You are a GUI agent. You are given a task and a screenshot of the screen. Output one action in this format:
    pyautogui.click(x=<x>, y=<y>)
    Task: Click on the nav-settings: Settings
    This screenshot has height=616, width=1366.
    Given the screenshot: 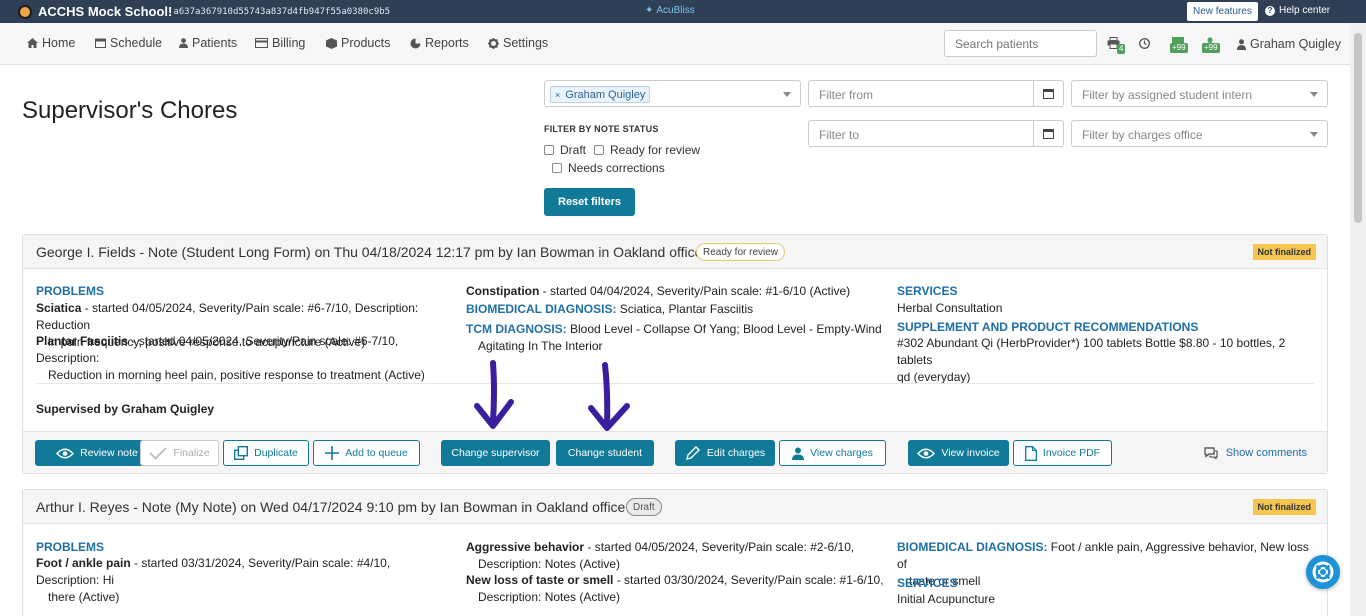 What is the action you would take?
    pyautogui.click(x=518, y=43)
    